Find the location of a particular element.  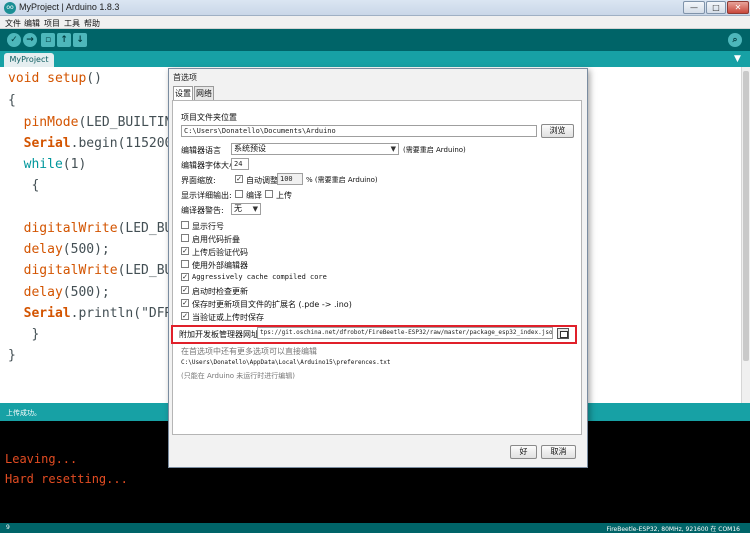

language-label: 编辑器语言 is located at coordinates (201, 150).